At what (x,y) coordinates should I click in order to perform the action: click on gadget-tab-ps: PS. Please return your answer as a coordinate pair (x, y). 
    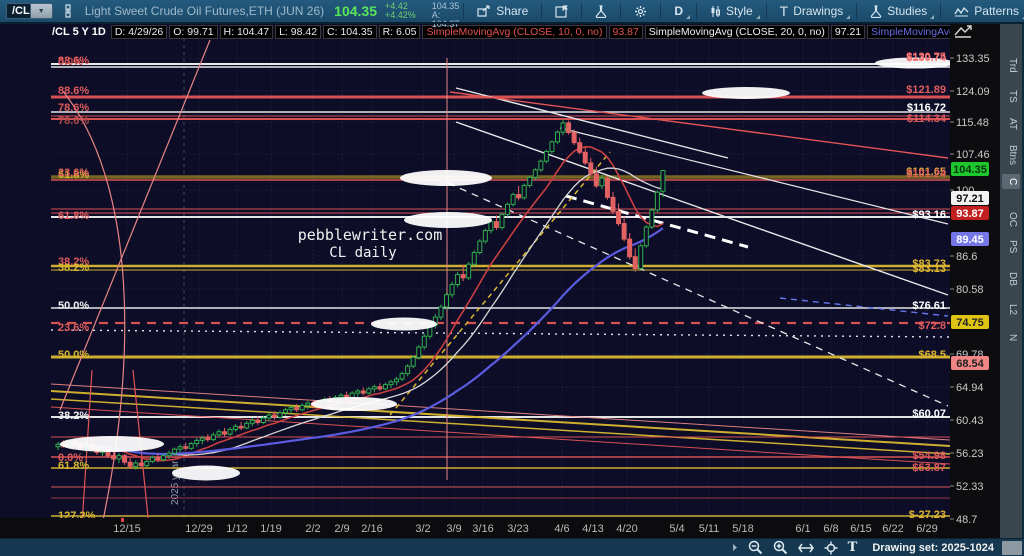
    Looking at the image, I should click on (1011, 246).